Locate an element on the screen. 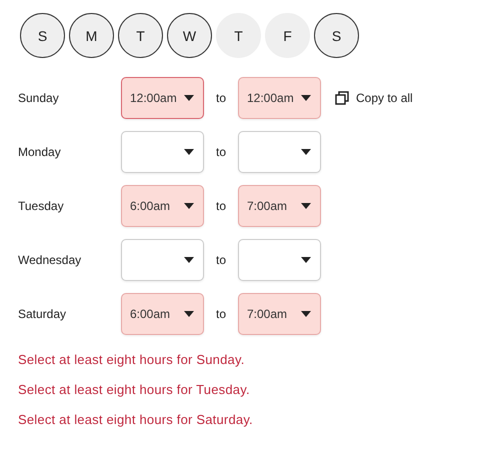 Image resolution: width=501 pixels, height=453 pixels. day-label: Saturday is located at coordinates (43, 314).